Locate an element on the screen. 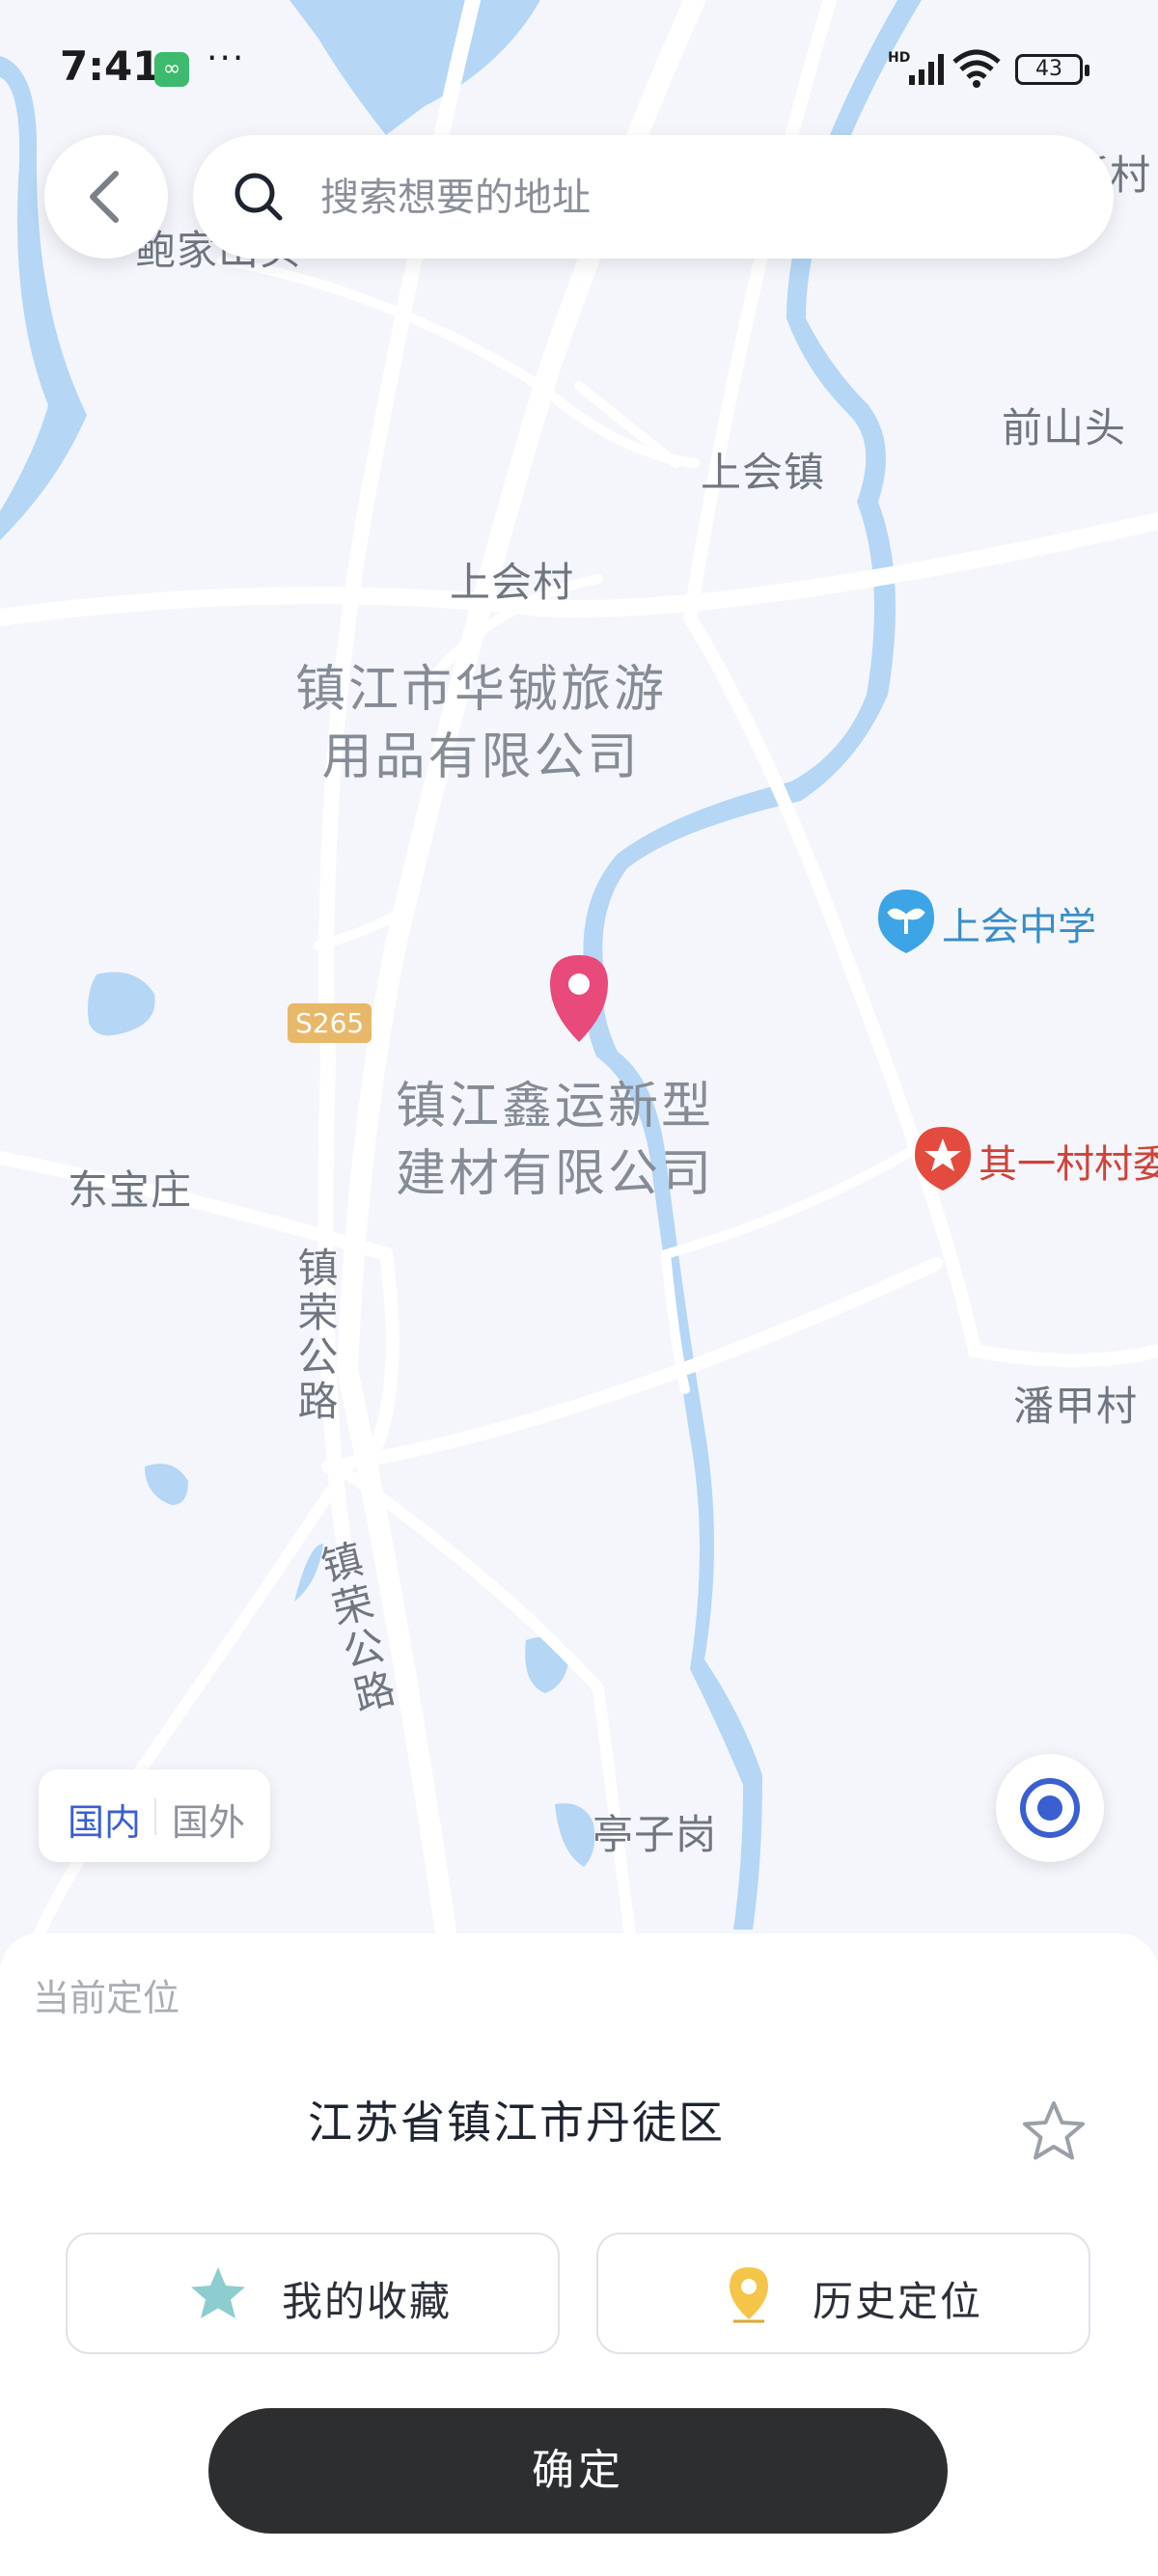 The height and width of the screenshot is (2576, 1158). map-label-shanghuicun: 上会村 is located at coordinates (512, 582).